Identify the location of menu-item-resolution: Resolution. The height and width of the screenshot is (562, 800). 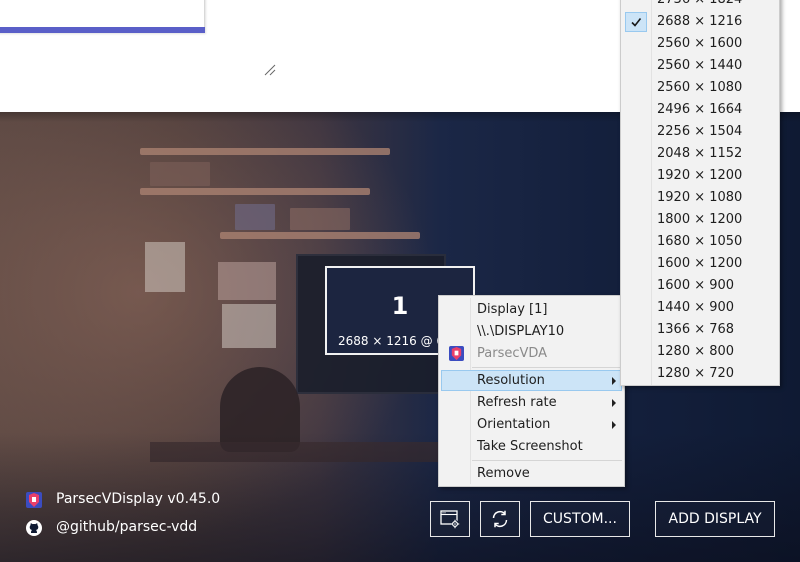
(531, 380).